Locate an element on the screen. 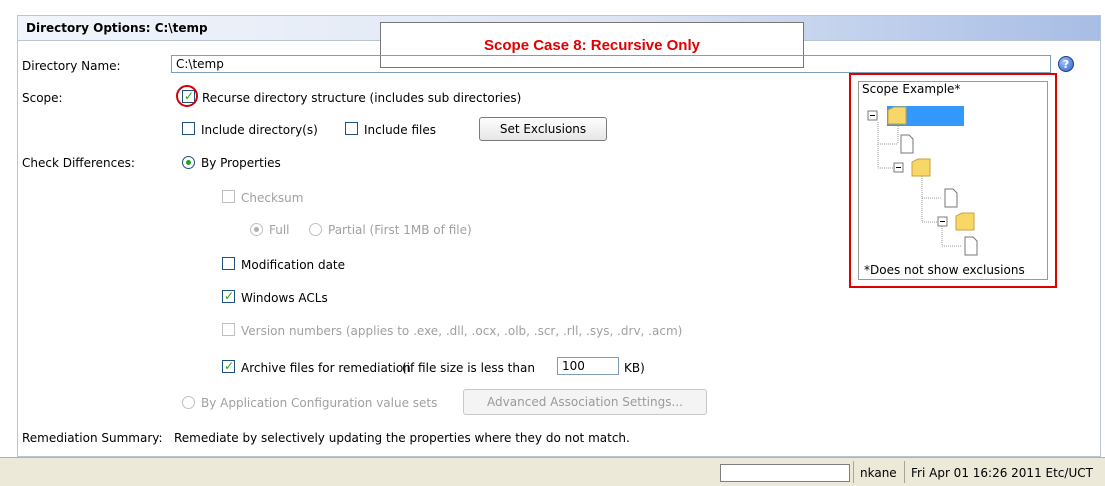 The height and width of the screenshot is (486, 1105). status-datetime: Fri Apr 01 16:26 2011 Etc/UCT is located at coordinates (1002, 473).